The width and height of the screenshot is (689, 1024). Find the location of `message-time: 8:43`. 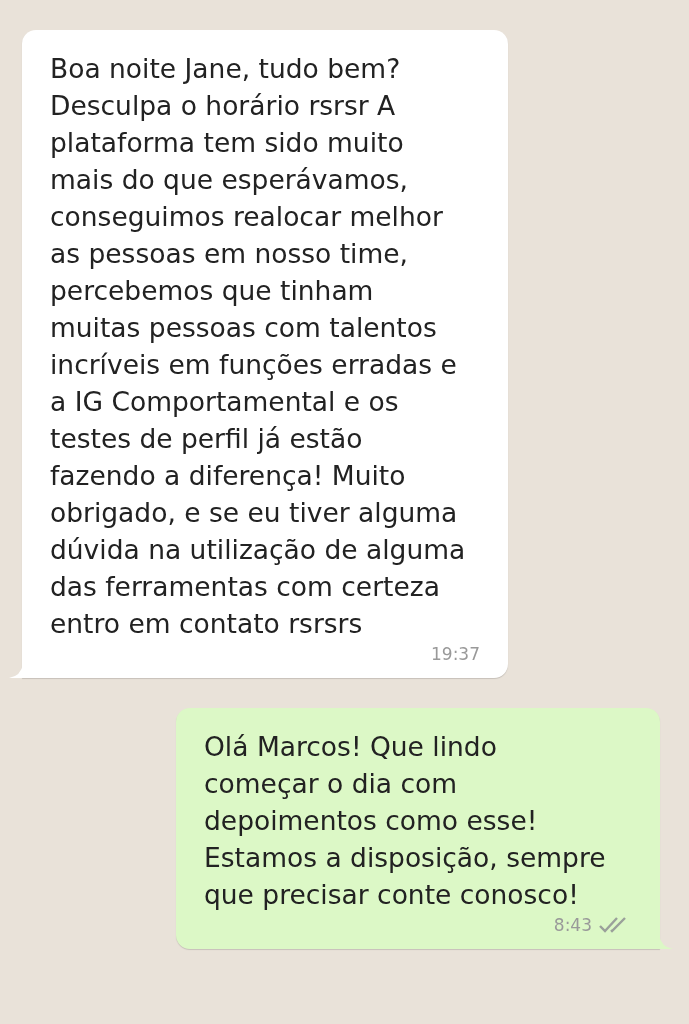

message-time: 8:43 is located at coordinates (572, 925).